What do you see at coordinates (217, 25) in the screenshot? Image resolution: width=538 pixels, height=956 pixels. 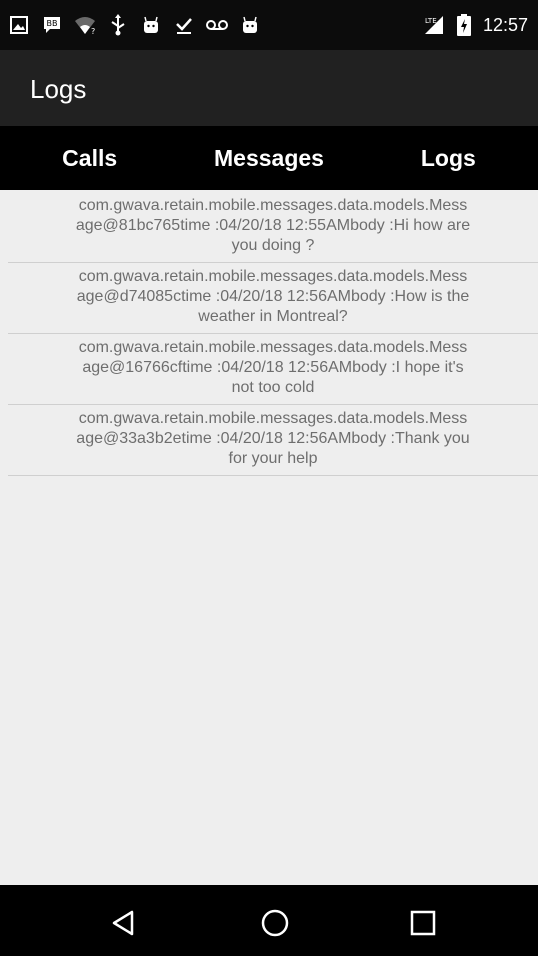 I see `voicemail-icon` at bounding box center [217, 25].